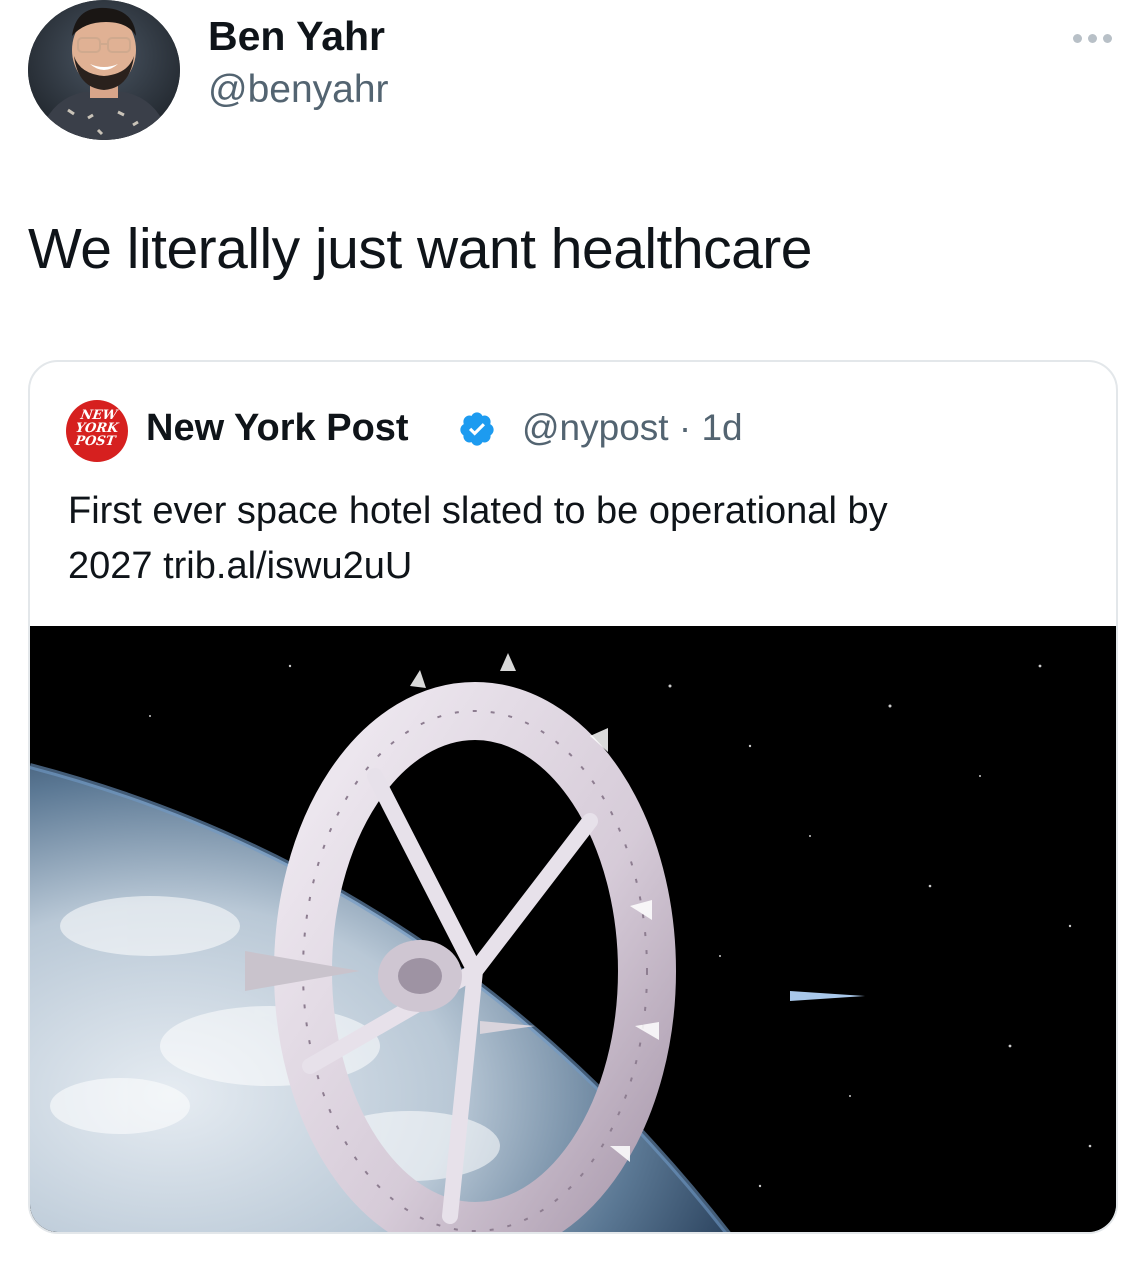 The width and height of the screenshot is (1147, 1266). Describe the element at coordinates (296, 36) in the screenshot. I see `author-display-name: Ben Yahr` at that location.